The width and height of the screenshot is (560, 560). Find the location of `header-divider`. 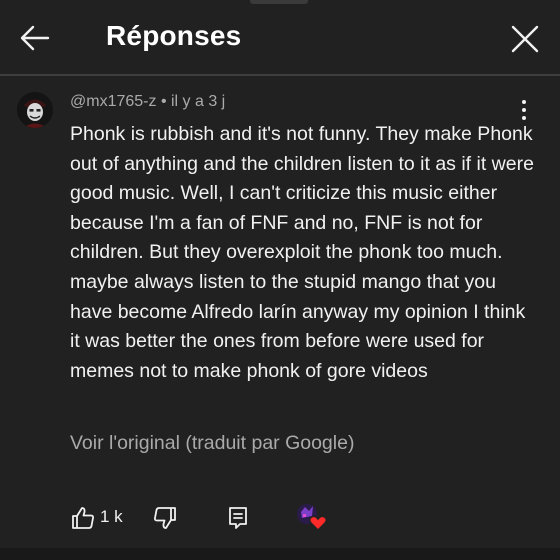

header-divider is located at coordinates (280, 75).